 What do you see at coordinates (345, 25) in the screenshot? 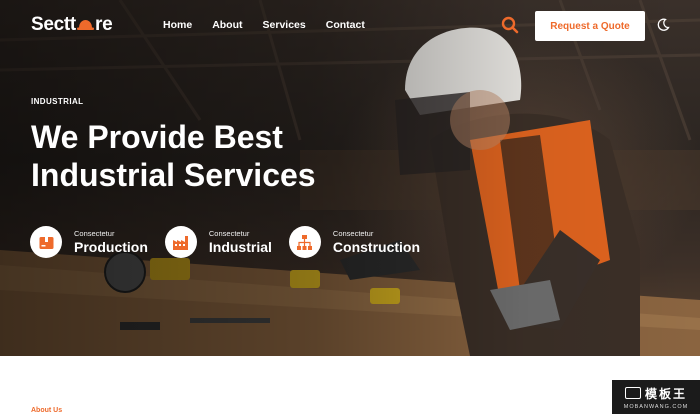
I see `nav-contact: Contact` at bounding box center [345, 25].